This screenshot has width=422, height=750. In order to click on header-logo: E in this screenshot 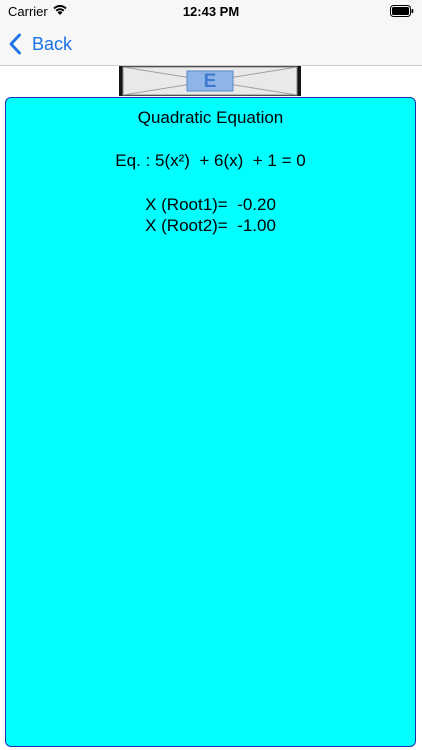, I will do `click(210, 81)`.